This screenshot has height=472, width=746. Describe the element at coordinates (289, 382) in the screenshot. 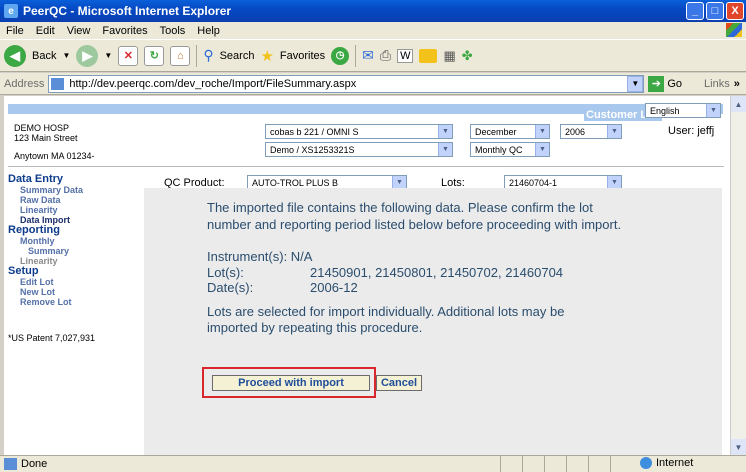

I see `highlight-annotation` at that location.